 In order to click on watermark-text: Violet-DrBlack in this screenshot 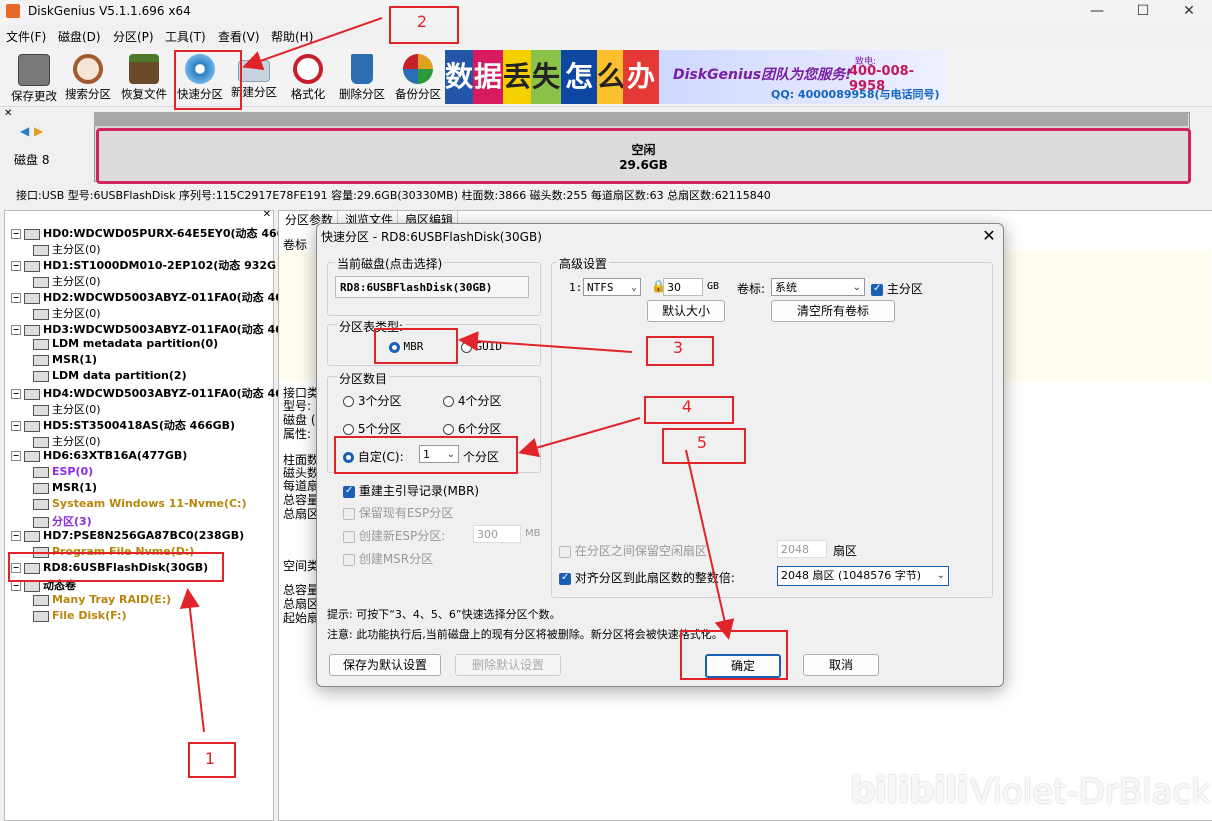, I will do `click(1090, 792)`.